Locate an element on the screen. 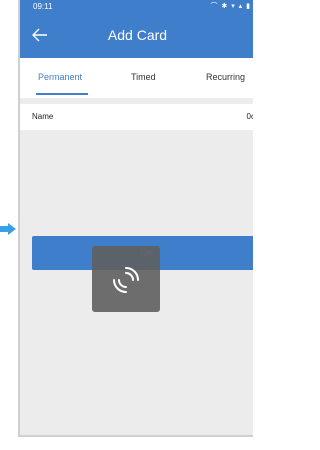 The width and height of the screenshot is (320, 450). status-icons: ⌒ ✱ ▾ ▴ ▮ is located at coordinates (230, 6).